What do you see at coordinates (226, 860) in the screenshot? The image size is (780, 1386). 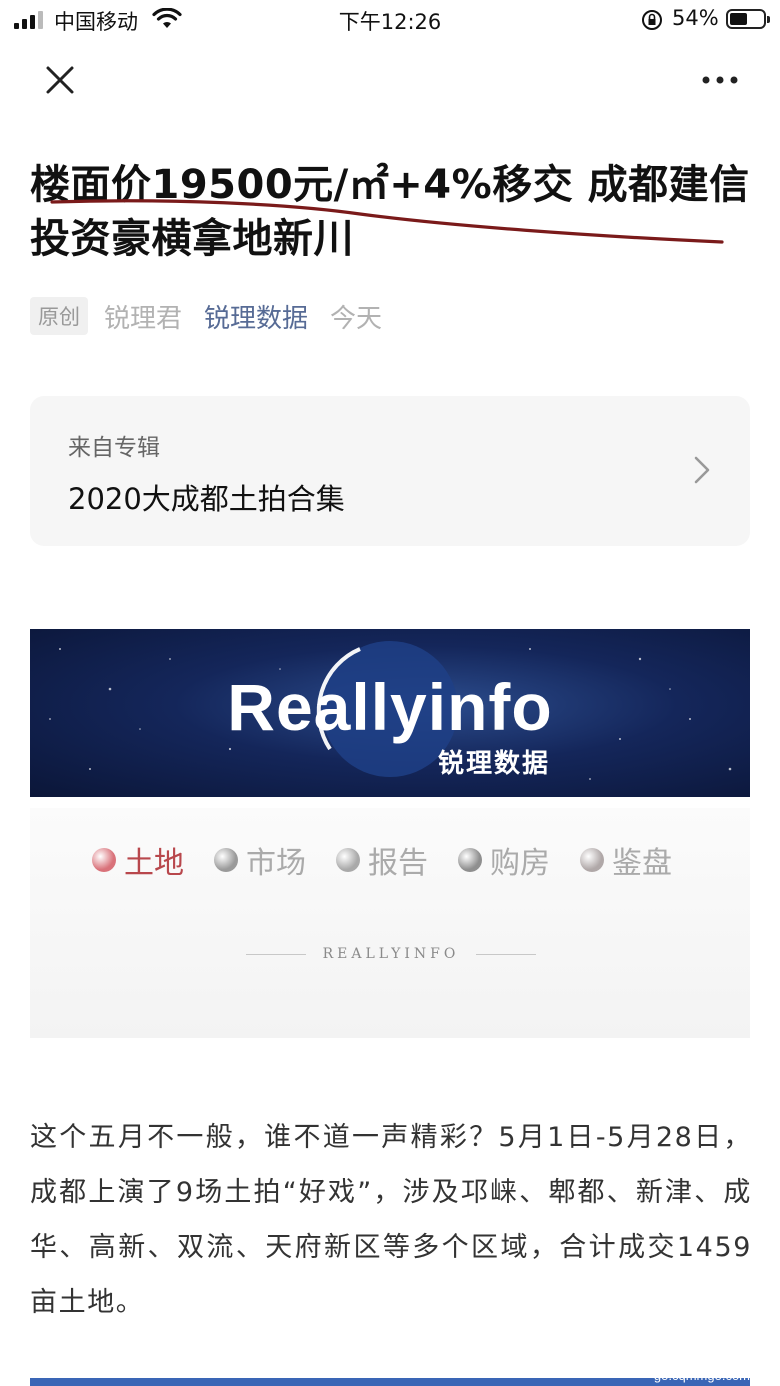 I see `market-icon` at bounding box center [226, 860].